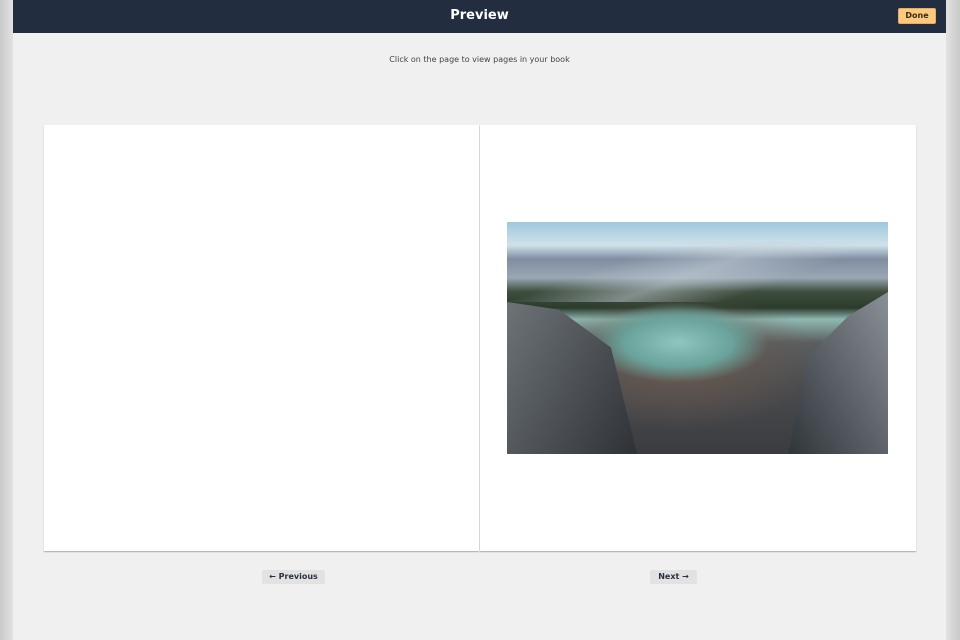  I want to click on page-title: Preview, so click(479, 15).